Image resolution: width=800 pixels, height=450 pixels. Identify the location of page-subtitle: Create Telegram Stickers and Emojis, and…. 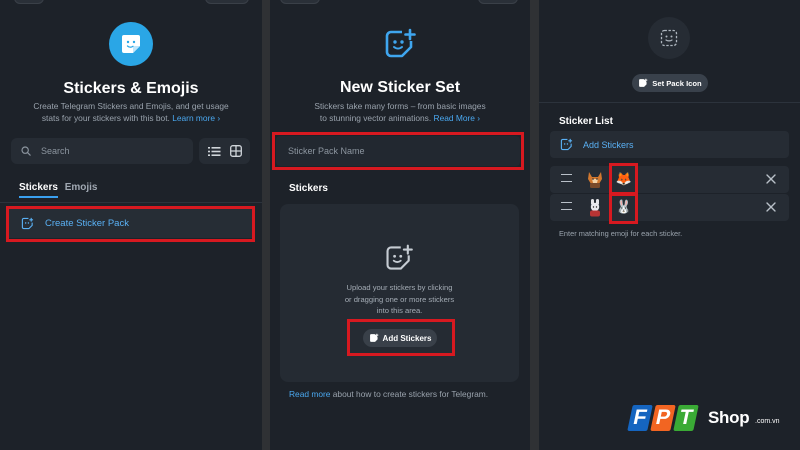
(131, 112).